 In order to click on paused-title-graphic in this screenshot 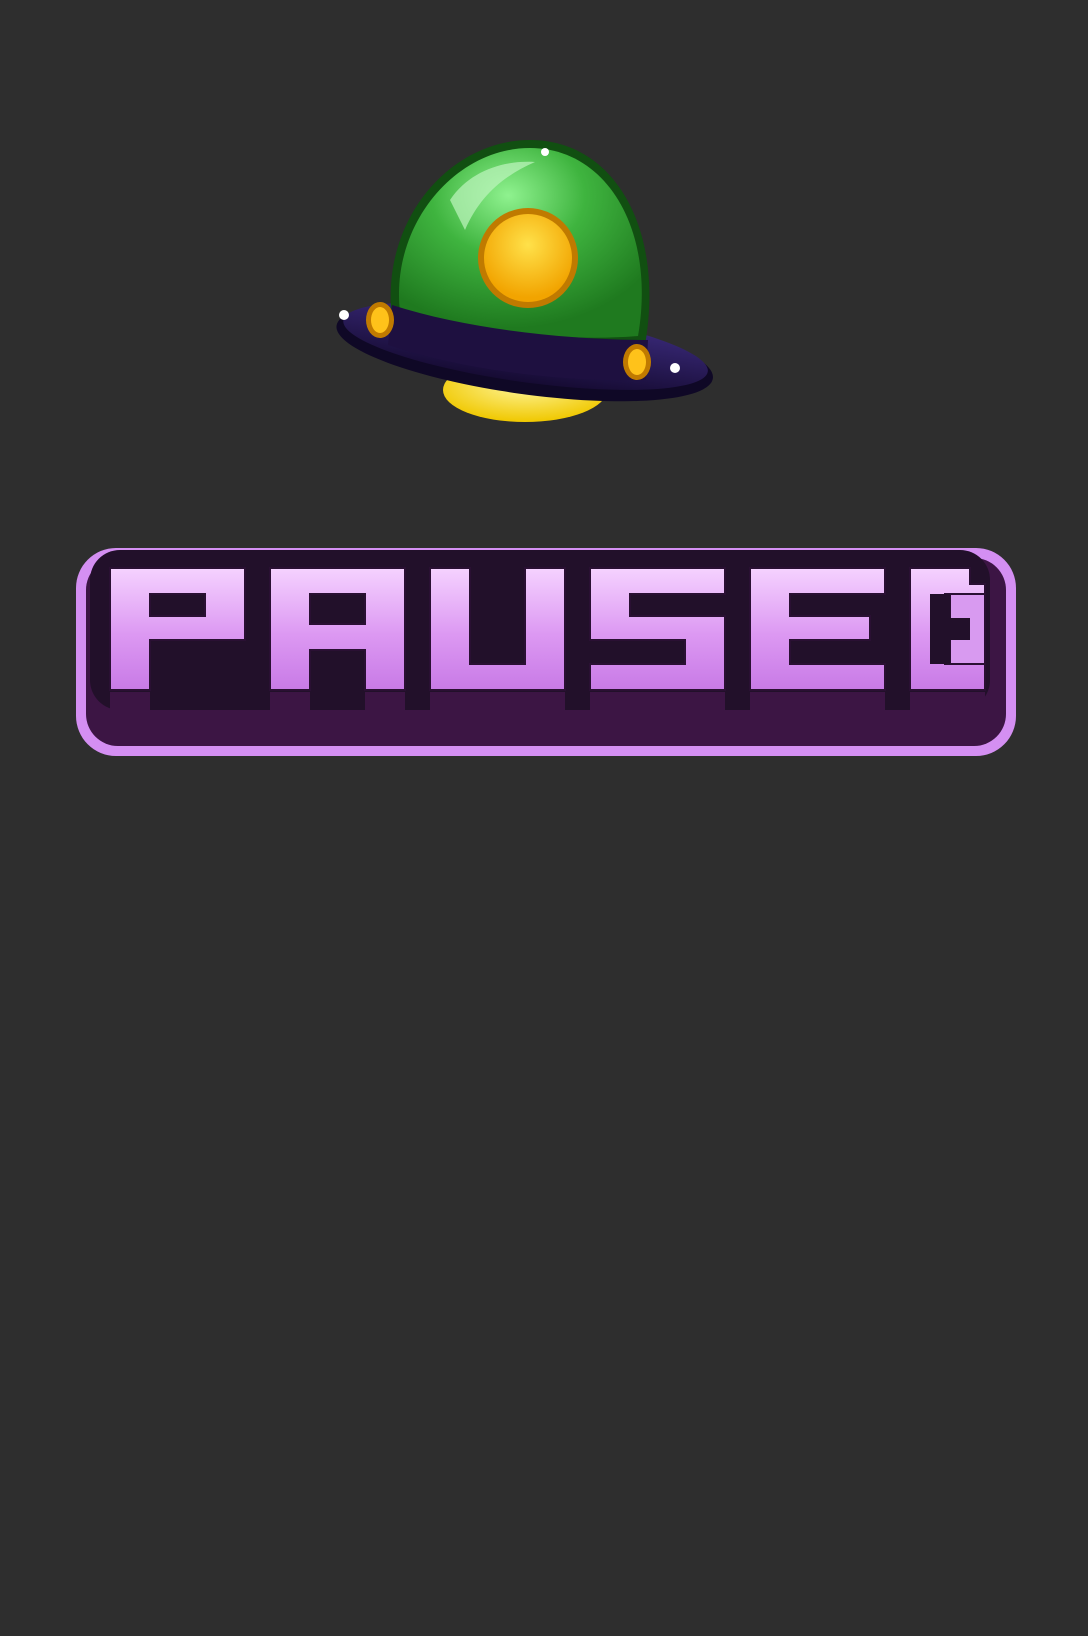, I will do `click(546, 652)`.